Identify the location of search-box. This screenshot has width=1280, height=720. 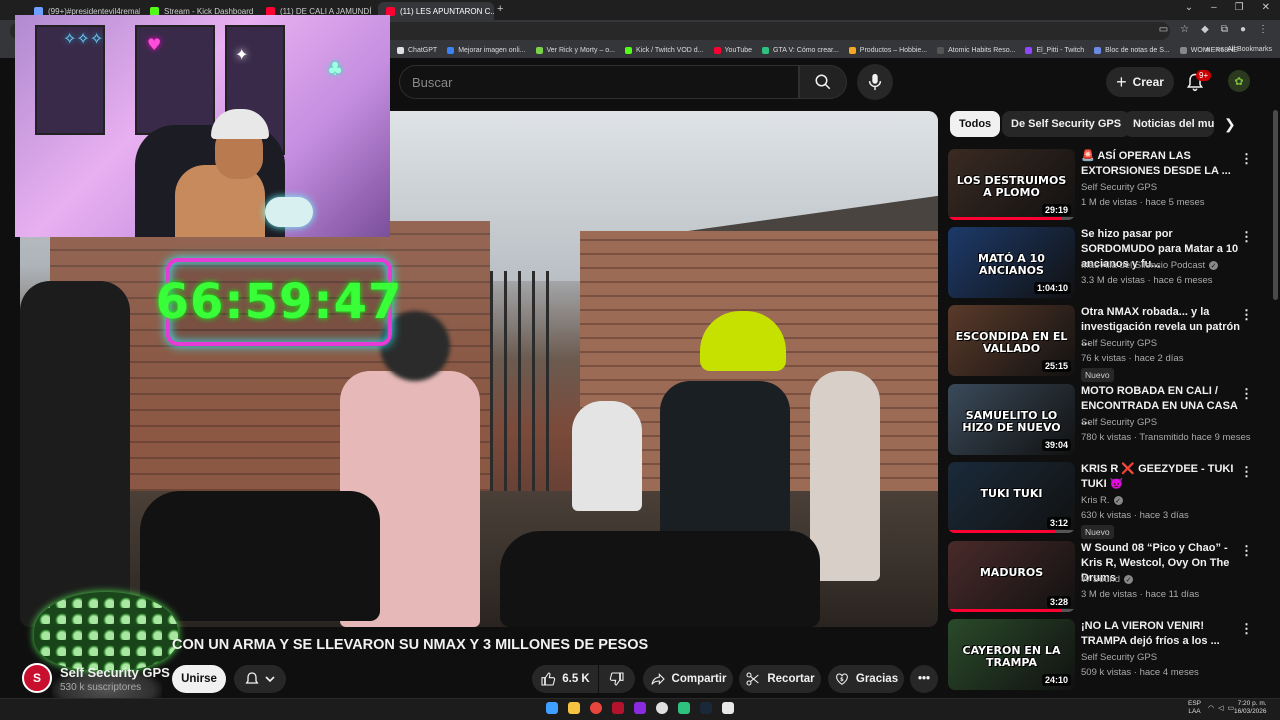
(599, 82).